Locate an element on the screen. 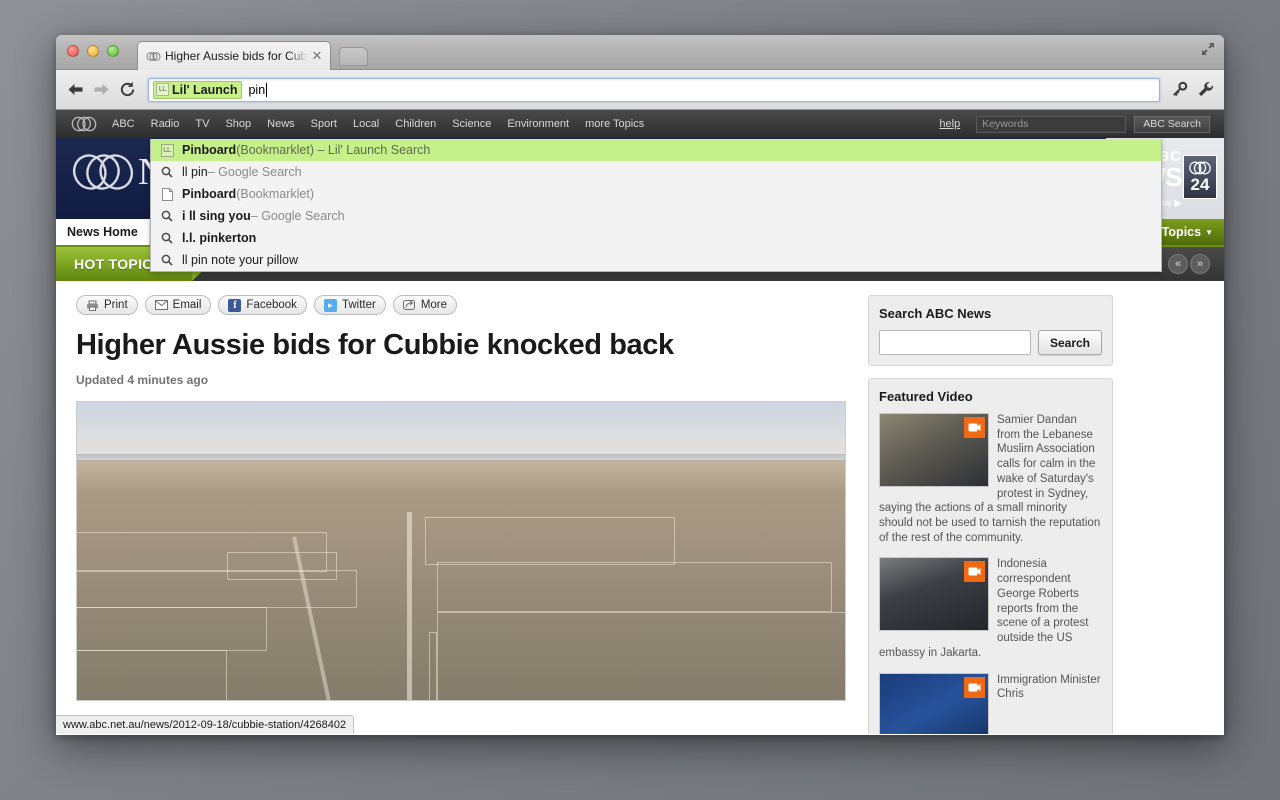  share-label: Twitter is located at coordinates (358, 305).